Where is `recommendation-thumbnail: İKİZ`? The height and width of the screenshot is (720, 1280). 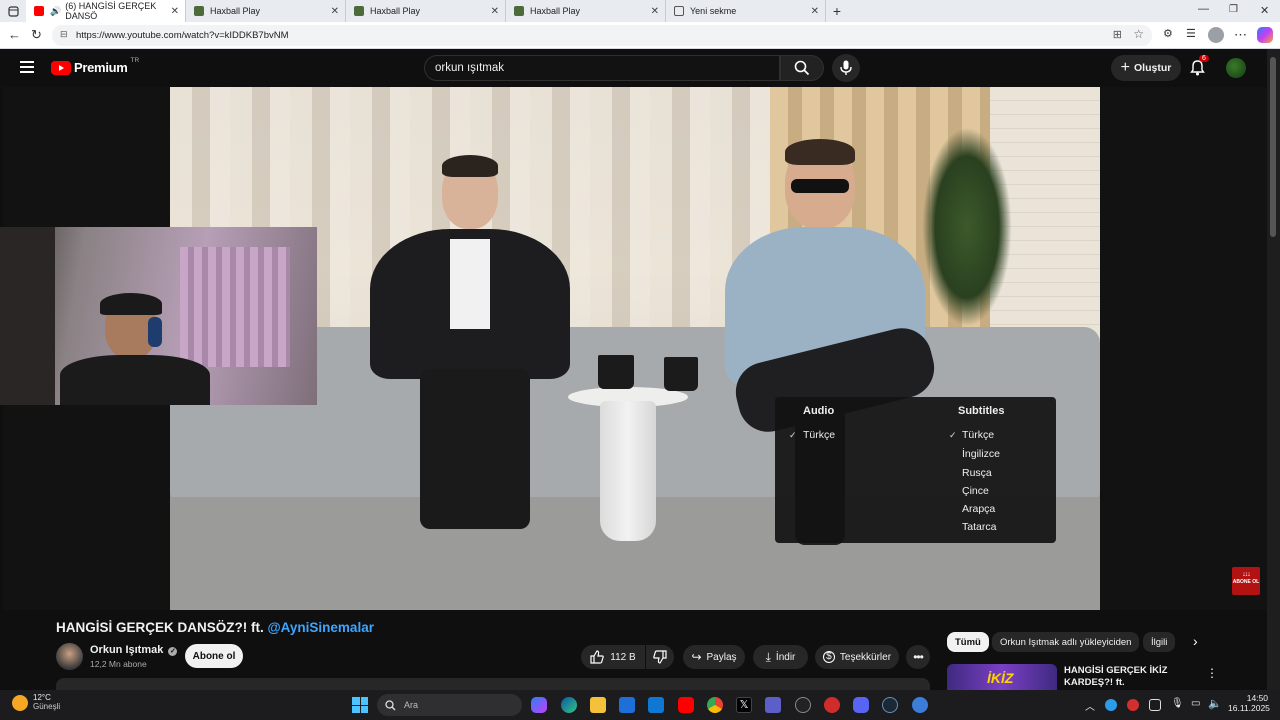 recommendation-thumbnail: İKİZ is located at coordinates (1002, 677).